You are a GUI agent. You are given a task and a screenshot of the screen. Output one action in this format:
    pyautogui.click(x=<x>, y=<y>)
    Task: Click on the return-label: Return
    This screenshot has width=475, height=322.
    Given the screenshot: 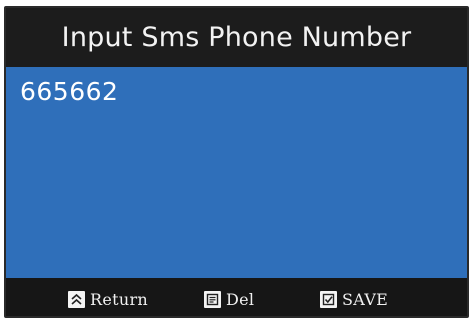 What is the action you would take?
    pyautogui.click(x=119, y=299)
    